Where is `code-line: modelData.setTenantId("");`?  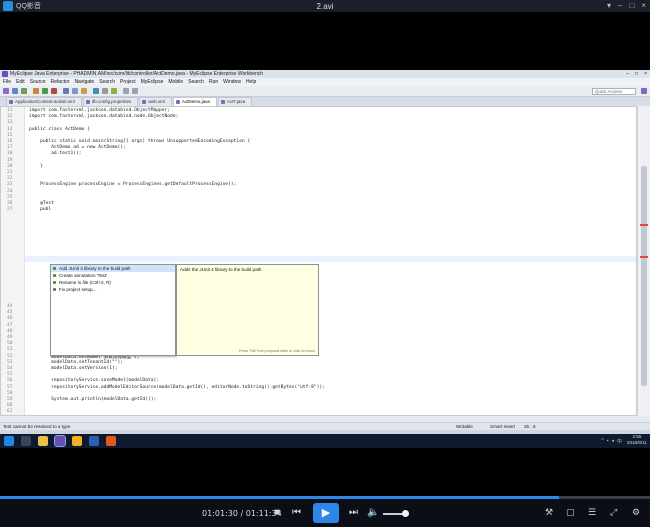 code-line: modelData.setTenantId(""); is located at coordinates (76, 362).